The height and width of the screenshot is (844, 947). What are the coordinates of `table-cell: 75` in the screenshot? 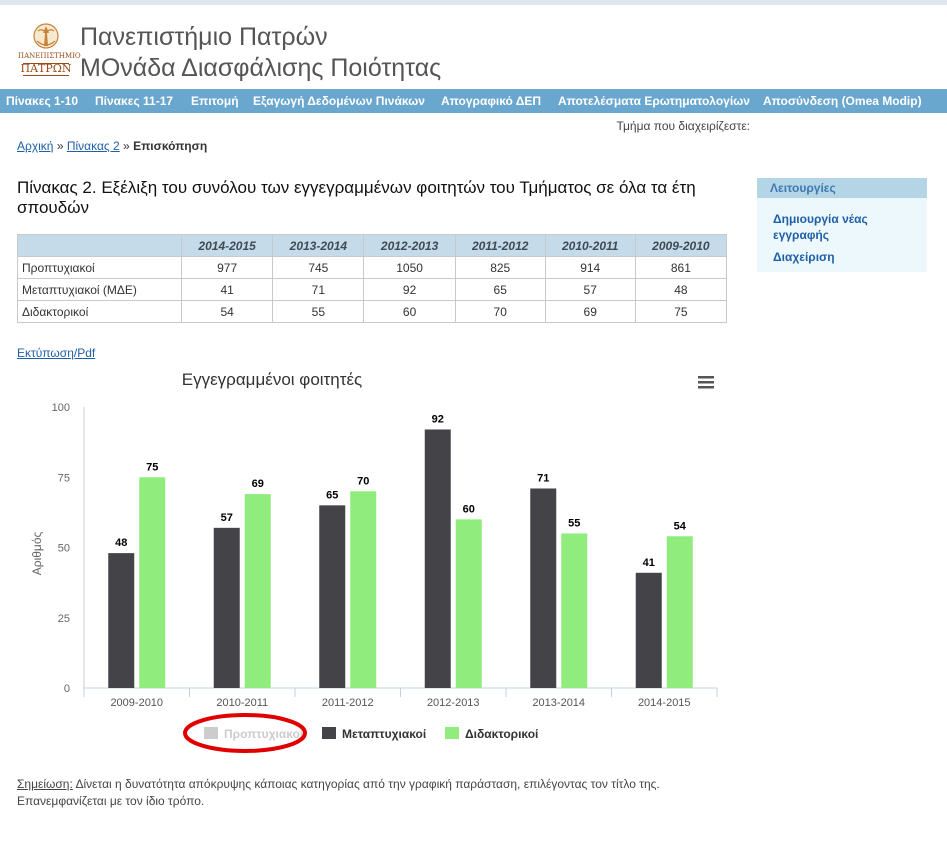 It's located at (681, 311).